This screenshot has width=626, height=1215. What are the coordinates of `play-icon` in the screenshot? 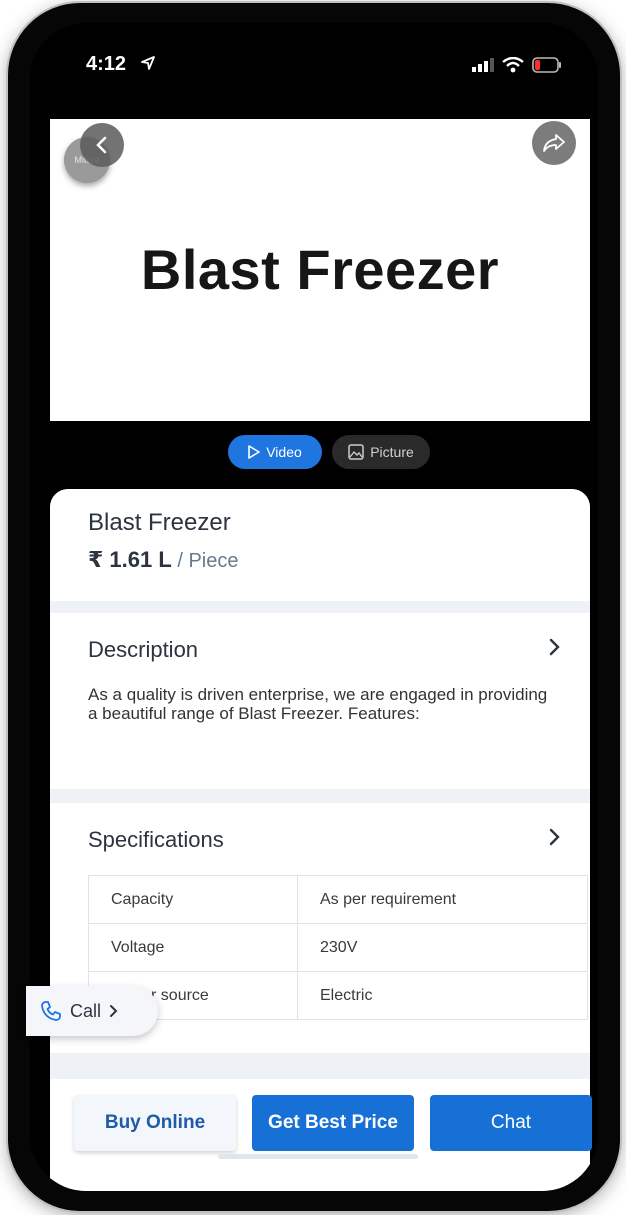 It's located at (254, 452).